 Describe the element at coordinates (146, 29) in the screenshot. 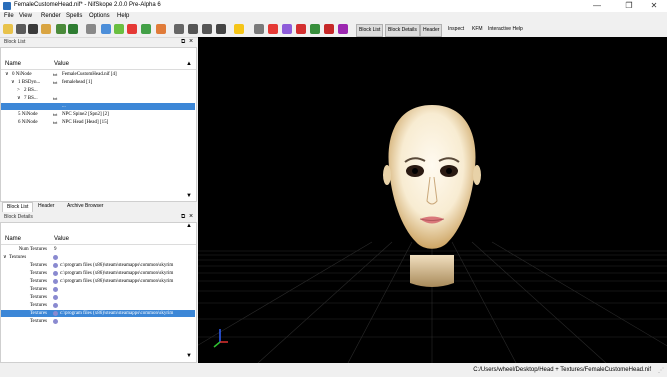

I see `texture-icon` at that location.